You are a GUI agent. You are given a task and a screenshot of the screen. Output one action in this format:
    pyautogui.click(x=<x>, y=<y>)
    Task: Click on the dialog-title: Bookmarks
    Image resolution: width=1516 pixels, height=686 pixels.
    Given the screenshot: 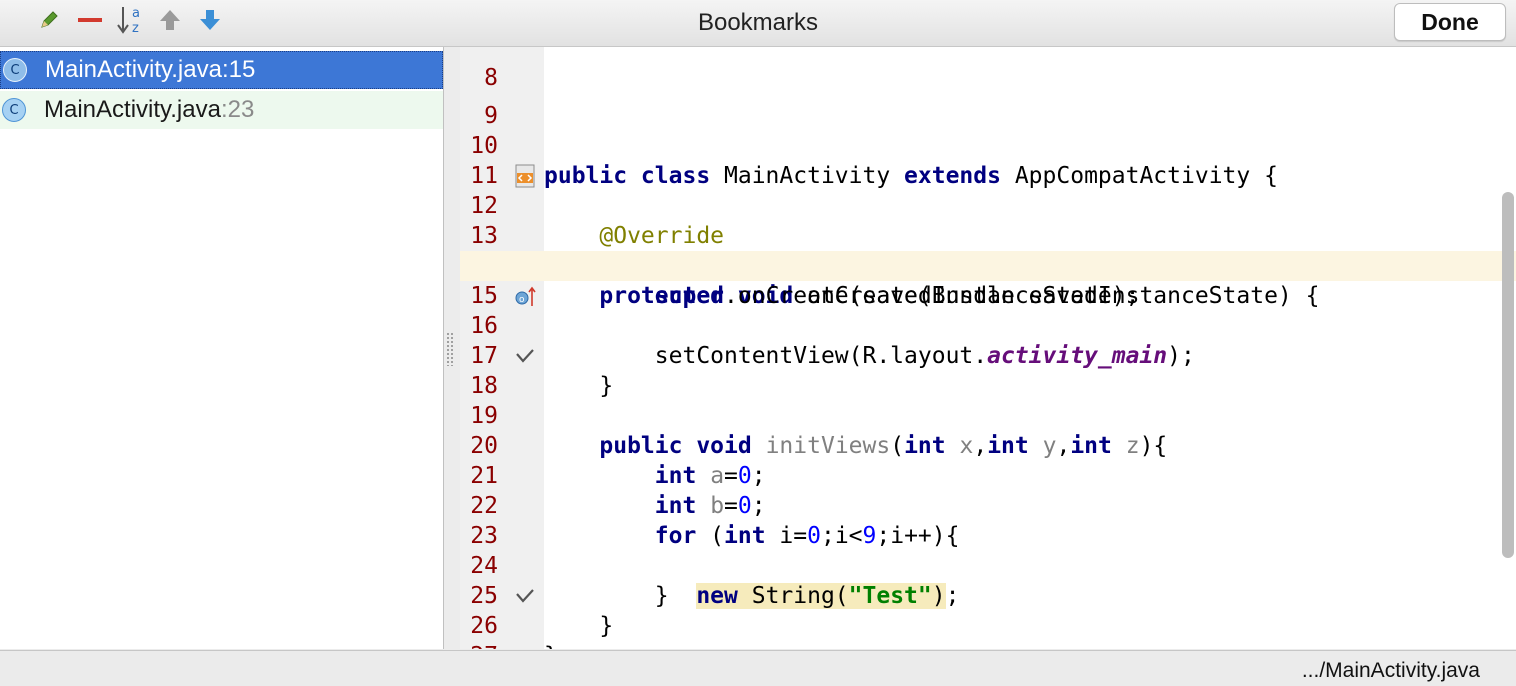 What is the action you would take?
    pyautogui.click(x=758, y=22)
    